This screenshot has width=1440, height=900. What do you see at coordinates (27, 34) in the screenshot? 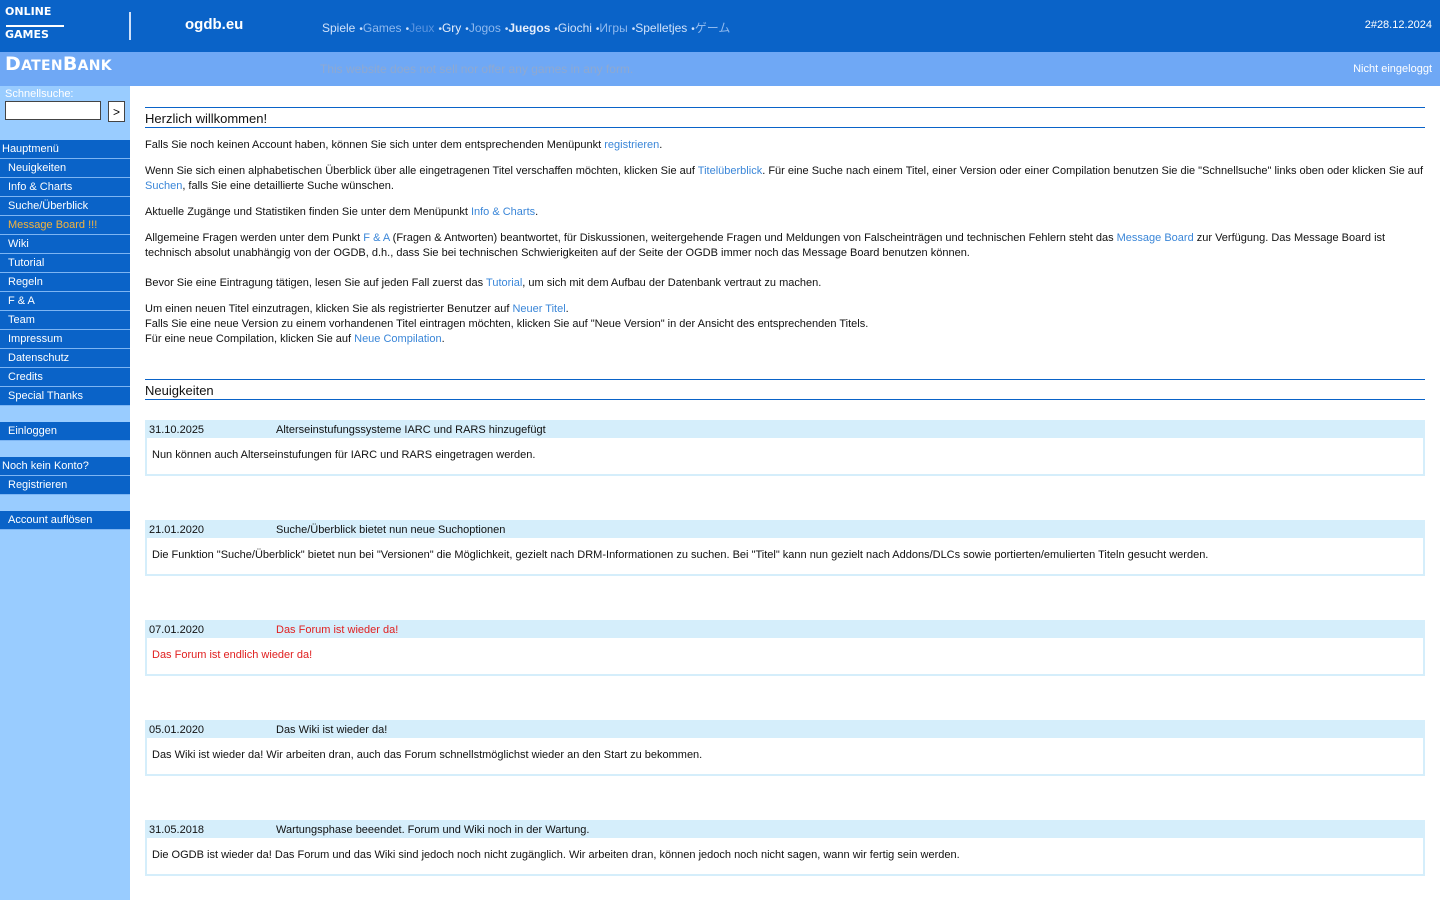
I see `logo-line-games: GAMES` at bounding box center [27, 34].